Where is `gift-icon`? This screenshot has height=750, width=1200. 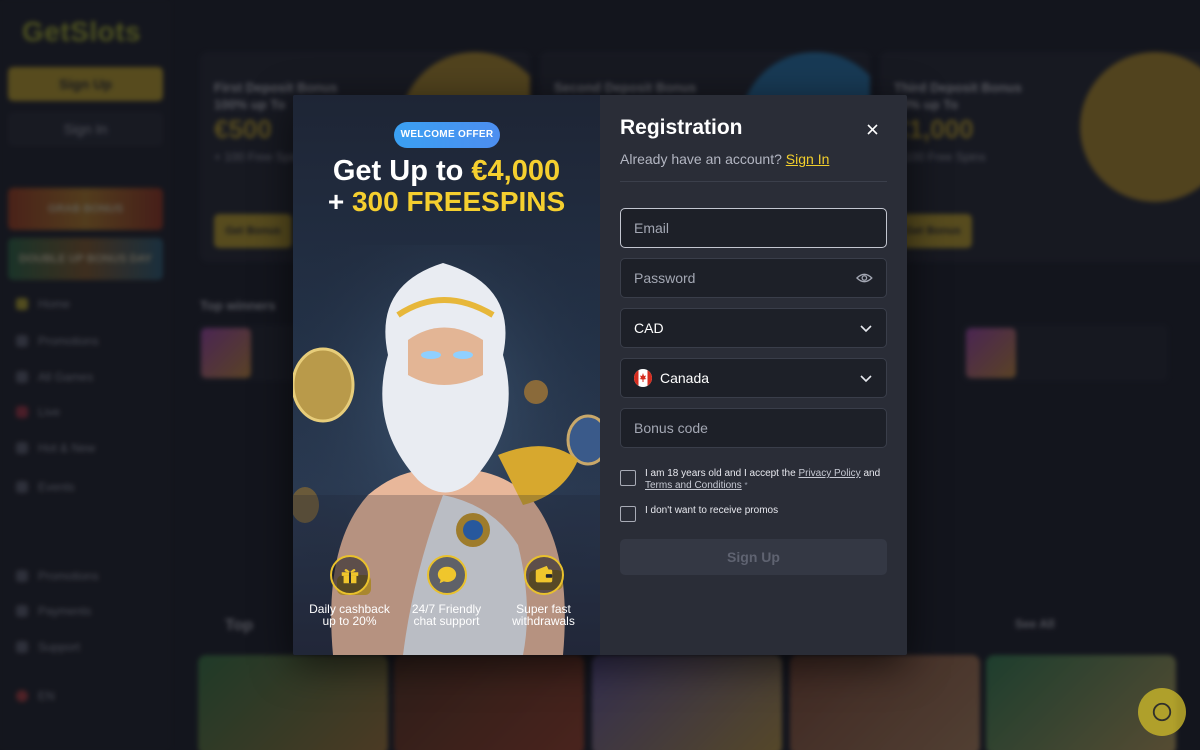 gift-icon is located at coordinates (349, 575).